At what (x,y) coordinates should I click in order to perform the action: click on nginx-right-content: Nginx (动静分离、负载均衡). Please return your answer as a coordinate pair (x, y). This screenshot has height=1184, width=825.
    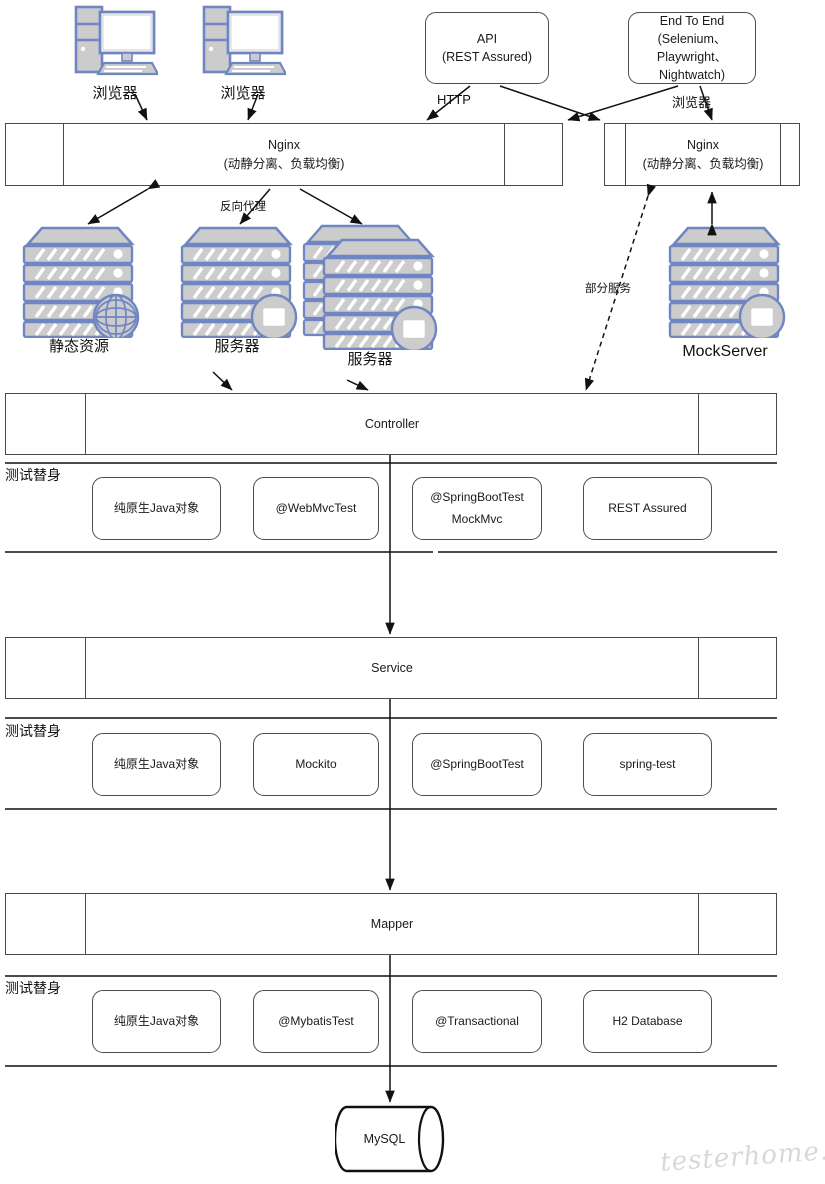
    Looking at the image, I should click on (703, 154).